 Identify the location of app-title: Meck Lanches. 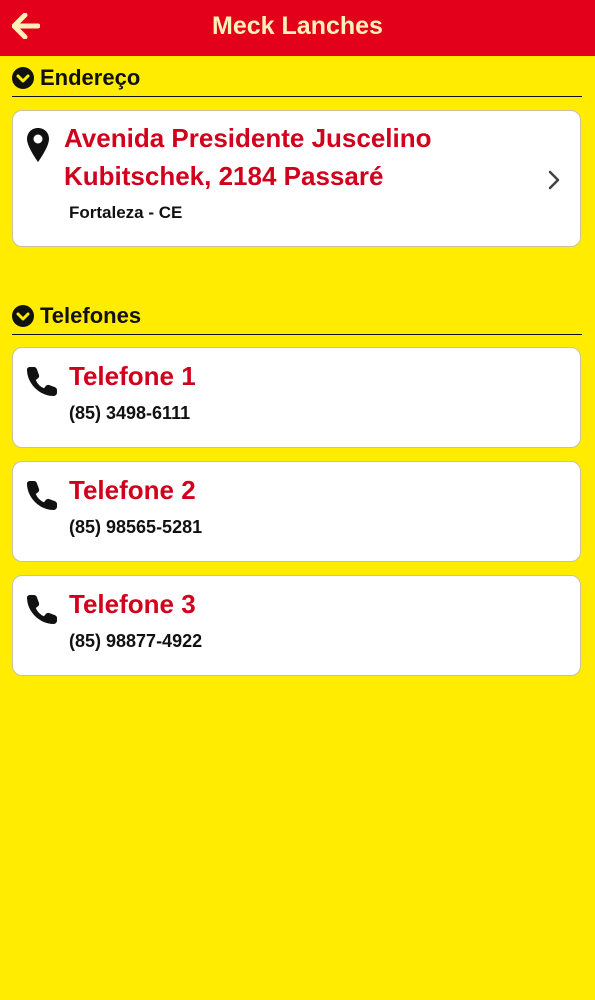
(297, 26).